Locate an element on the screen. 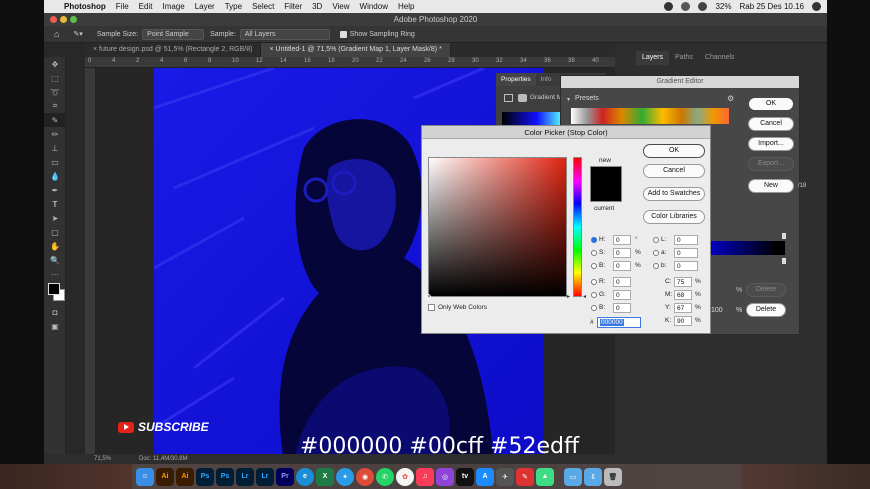  mask-icon is located at coordinates (522, 98).